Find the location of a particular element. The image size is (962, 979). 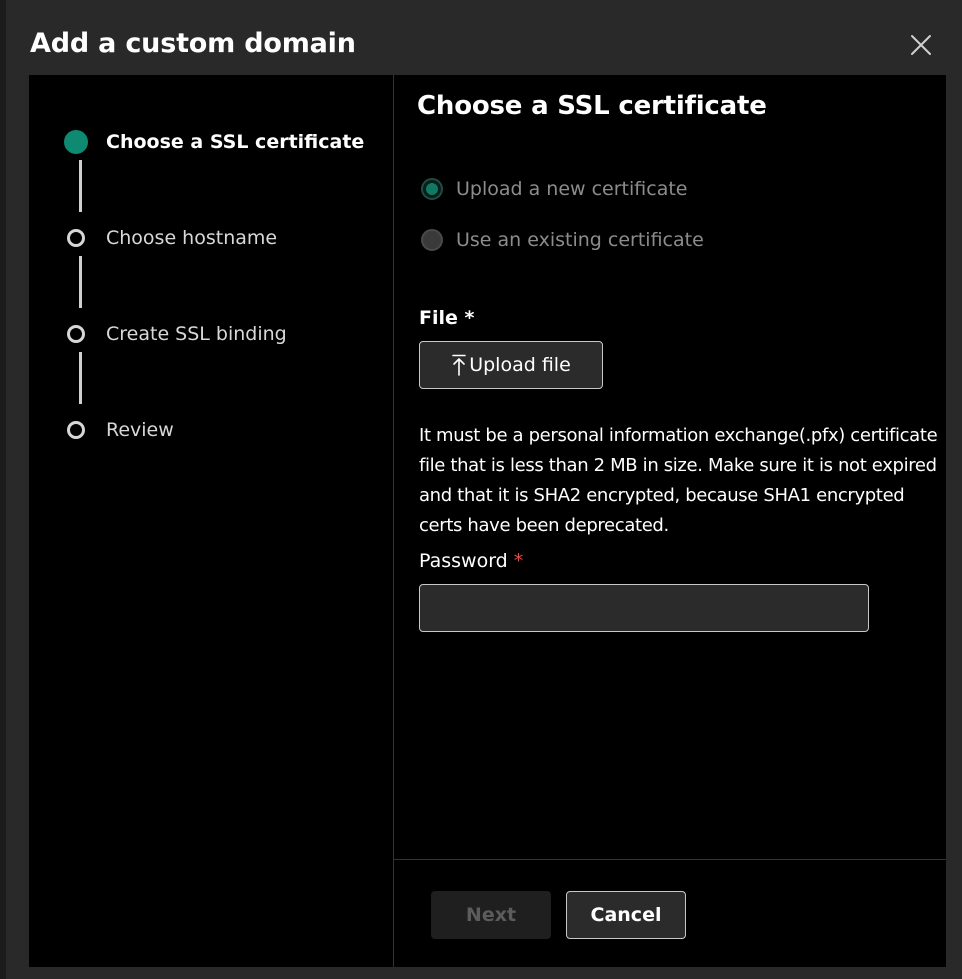

step-label: Create SSL binding is located at coordinates (196, 334).